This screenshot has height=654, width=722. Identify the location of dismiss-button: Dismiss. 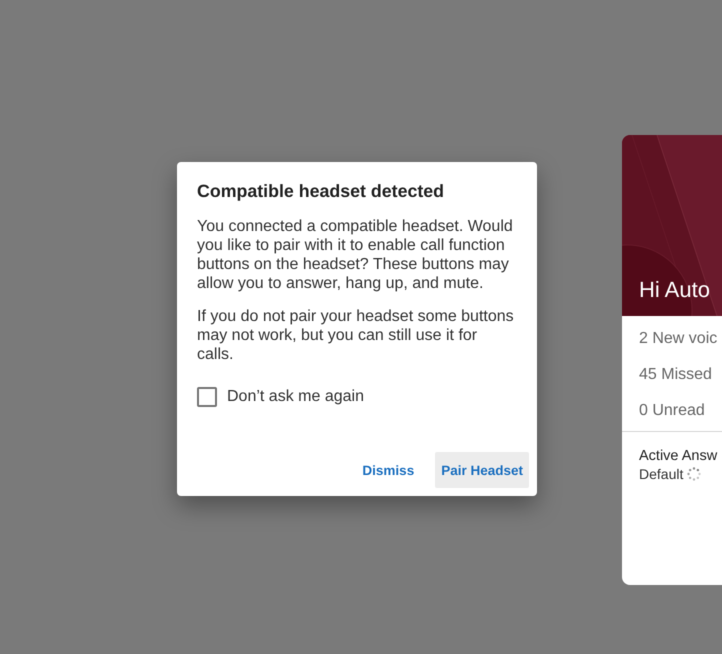
(388, 470).